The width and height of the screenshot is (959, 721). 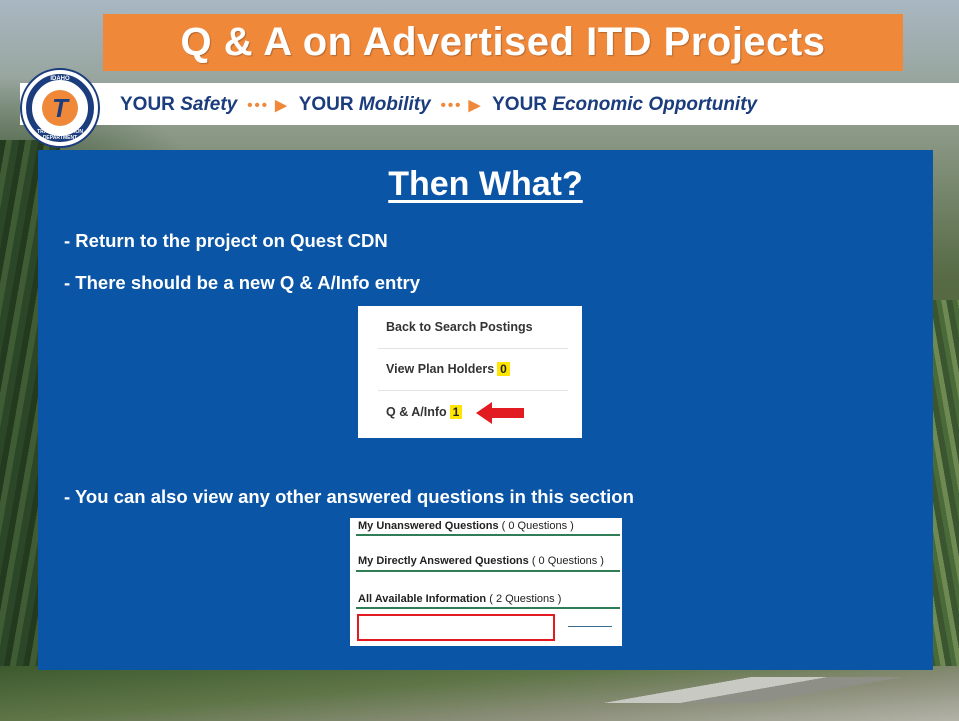 I want to click on tagline-safety: Safety, so click(x=209, y=104).